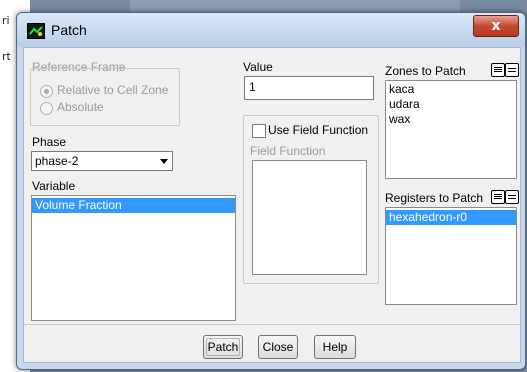 The height and width of the screenshot is (372, 527). I want to click on help-button-label: Help, so click(335, 347).